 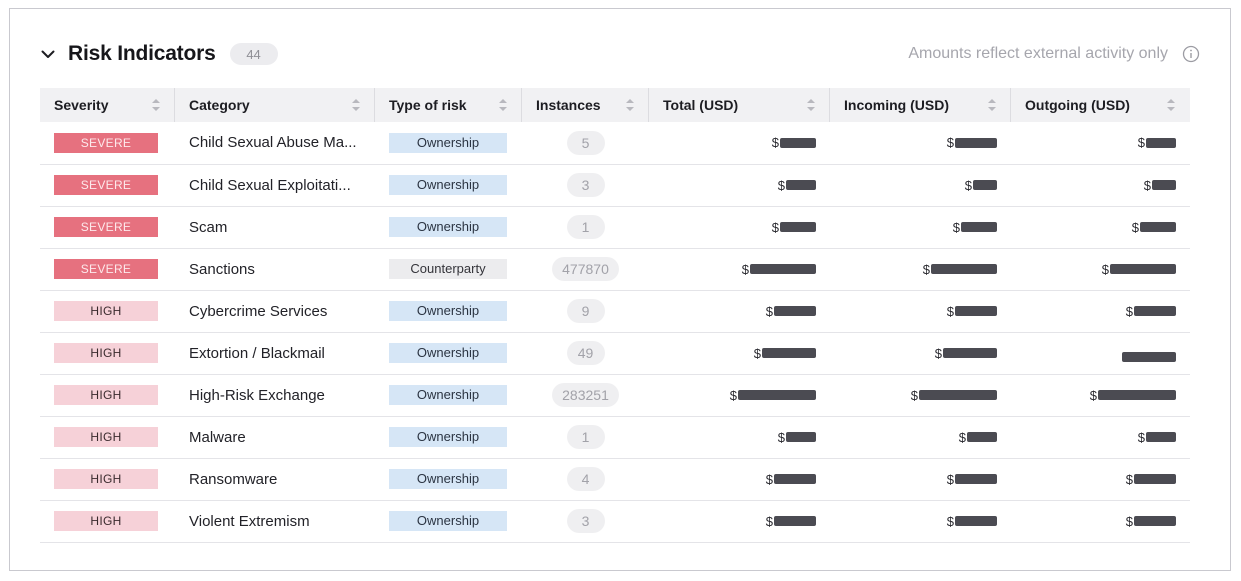 I want to click on category-cell: High-Risk Exchange, so click(x=275, y=395).